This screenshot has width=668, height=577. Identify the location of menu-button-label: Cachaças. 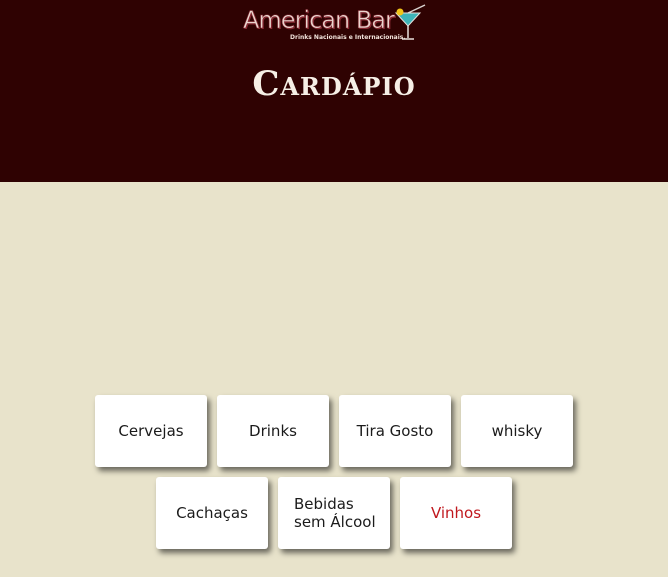
(212, 513).